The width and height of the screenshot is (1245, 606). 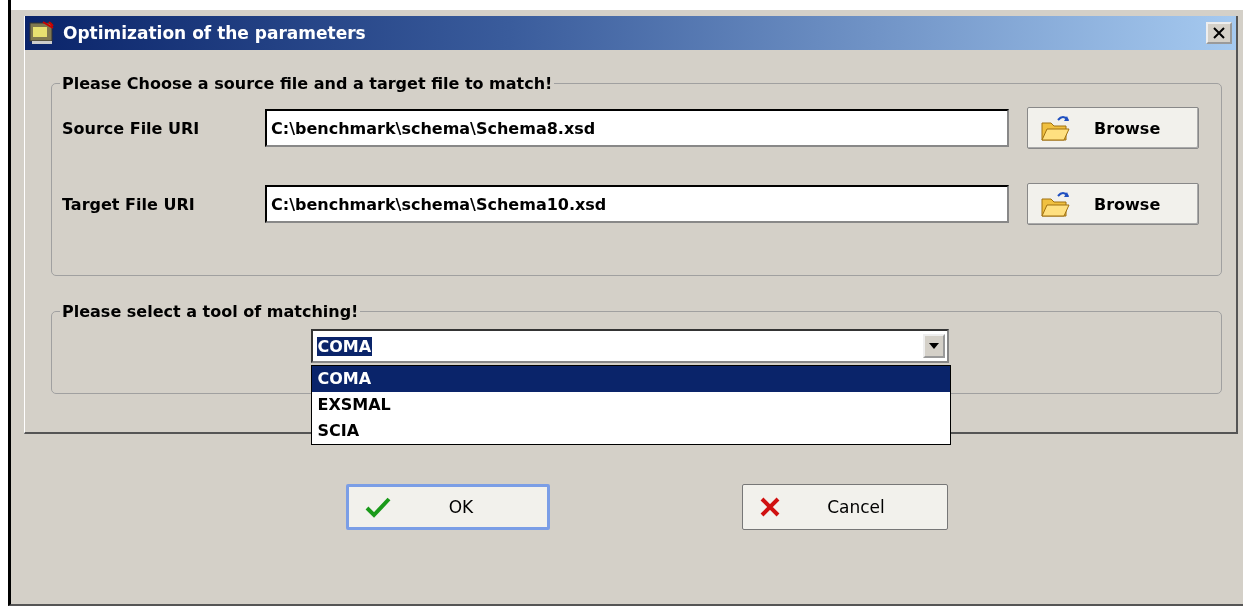 I want to click on tool-dropdown: COMA, so click(x=629, y=346).